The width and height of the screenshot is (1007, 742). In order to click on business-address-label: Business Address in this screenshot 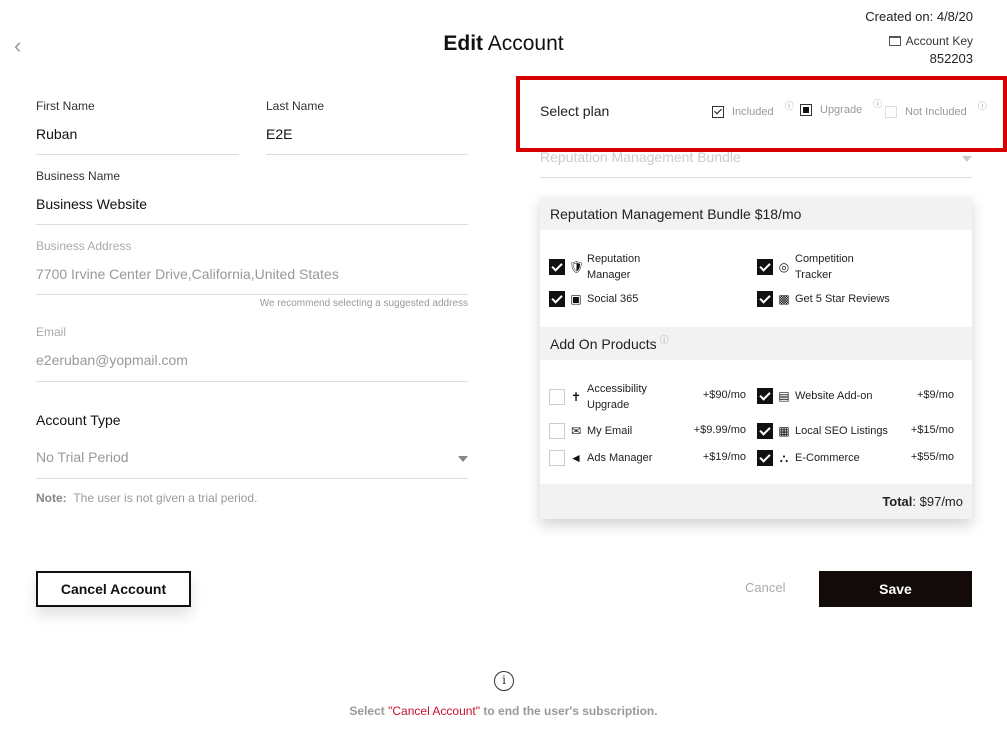, I will do `click(84, 246)`.